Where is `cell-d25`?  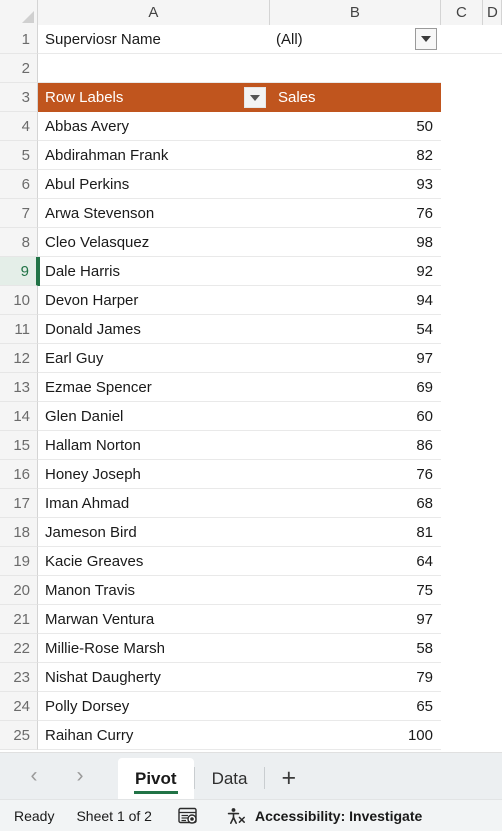
cell-d25 is located at coordinates (492, 735).